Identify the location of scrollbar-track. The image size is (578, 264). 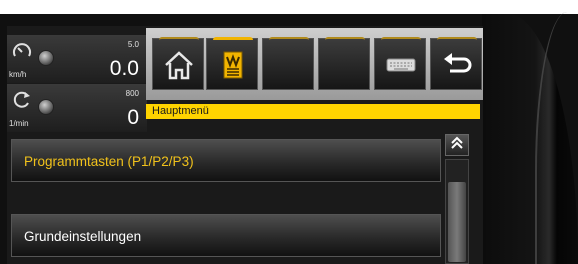
(457, 211).